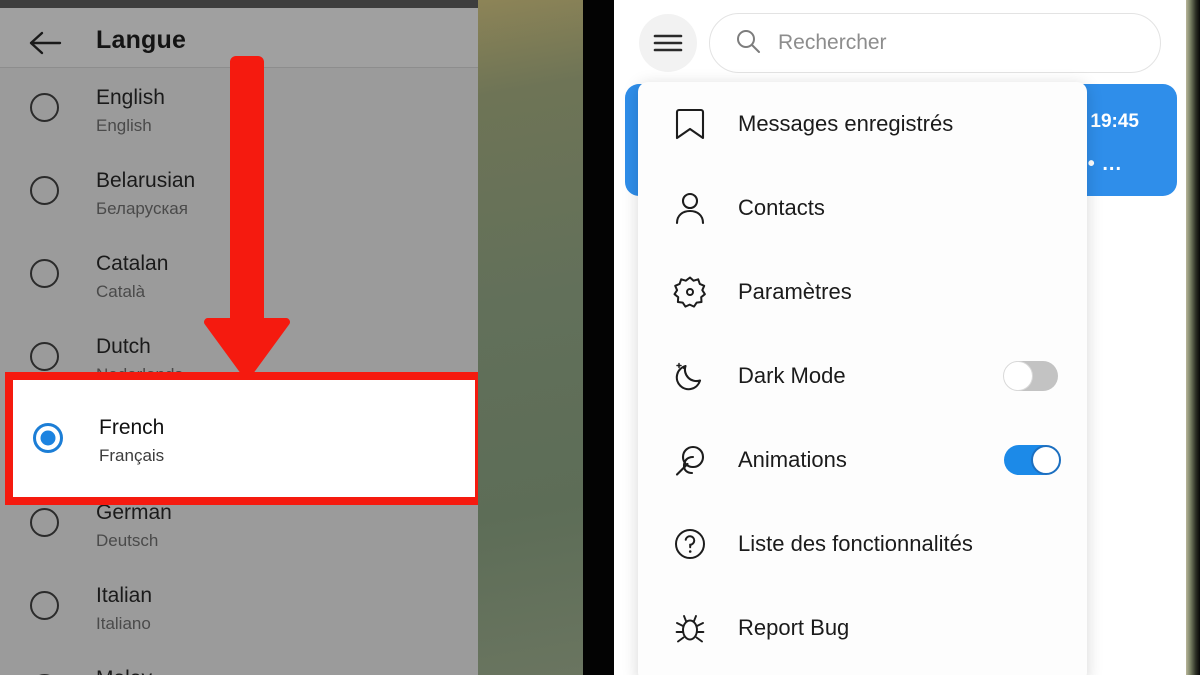  What do you see at coordinates (795, 291) in the screenshot?
I see `menu-item-label: Paramètres` at bounding box center [795, 291].